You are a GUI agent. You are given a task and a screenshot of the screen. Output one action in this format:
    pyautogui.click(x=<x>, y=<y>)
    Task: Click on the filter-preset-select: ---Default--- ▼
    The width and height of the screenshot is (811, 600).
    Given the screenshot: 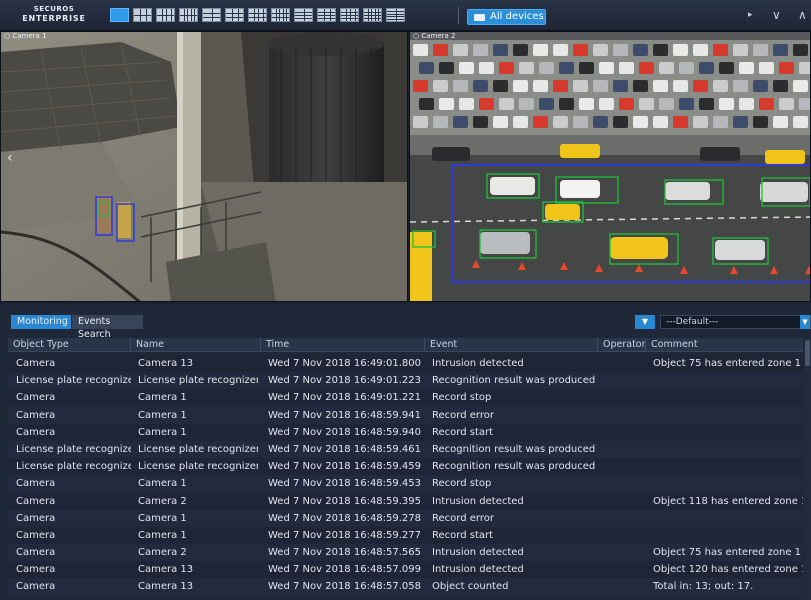 What is the action you would take?
    pyautogui.click(x=735, y=322)
    